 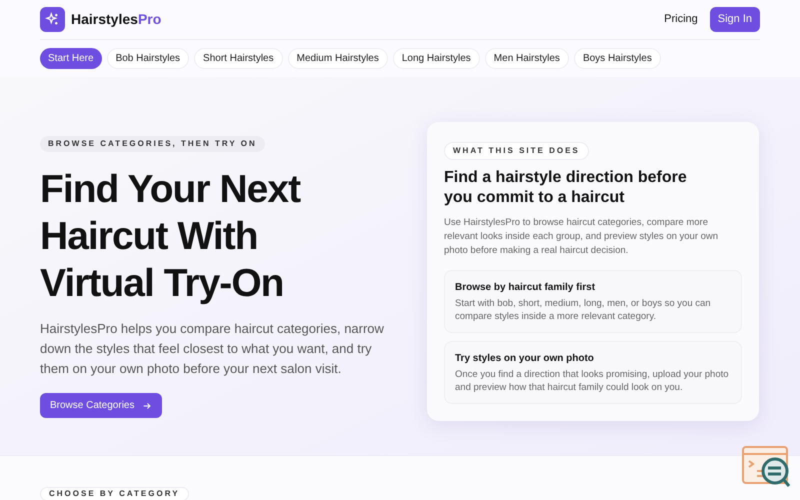 I want to click on card-description: Use HairstylesPro to browse haircut categories, compare more relevant looks inside each group, and preview styles on your own photo before making a real haircut decision., so click(x=582, y=237).